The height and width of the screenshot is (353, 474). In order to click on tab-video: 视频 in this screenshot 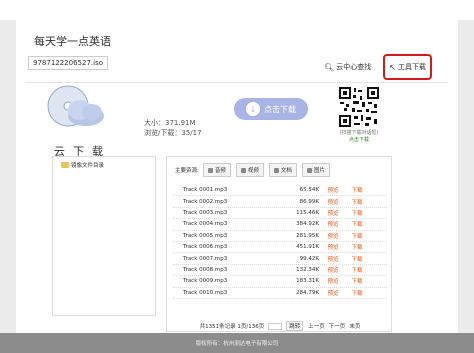, I will do `click(249, 170)`.